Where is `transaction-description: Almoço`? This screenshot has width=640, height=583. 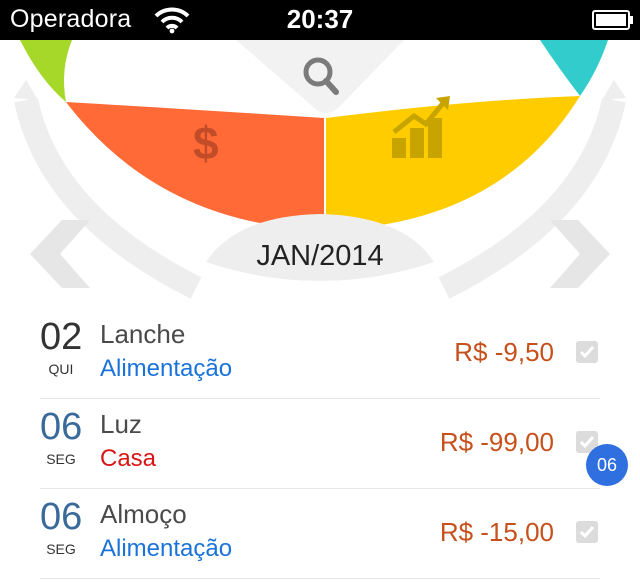
transaction-description: Almoço is located at coordinates (143, 514).